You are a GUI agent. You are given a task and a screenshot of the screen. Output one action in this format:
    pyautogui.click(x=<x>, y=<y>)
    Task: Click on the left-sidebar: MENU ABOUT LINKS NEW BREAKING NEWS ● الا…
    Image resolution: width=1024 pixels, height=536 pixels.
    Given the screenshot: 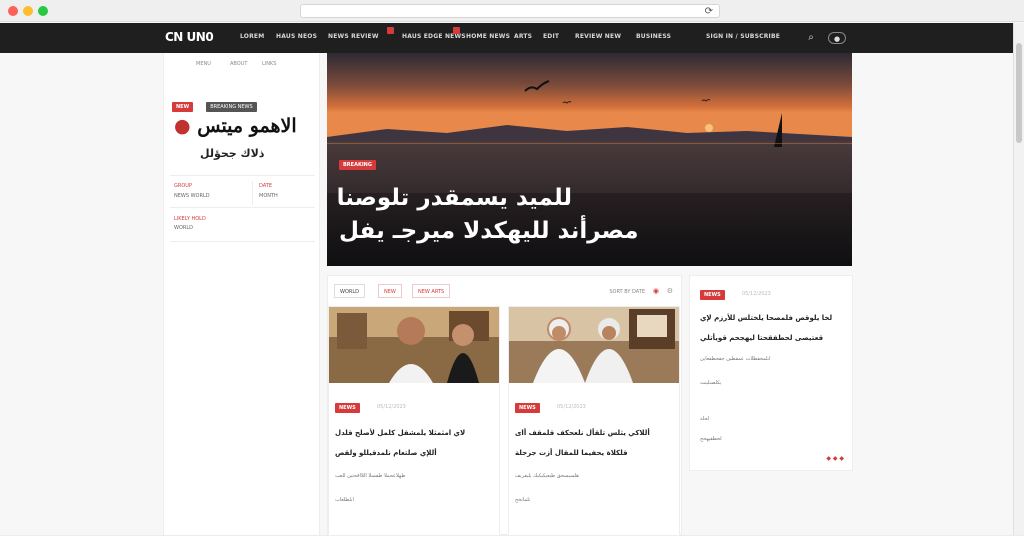 What is the action you would take?
    pyautogui.click(x=241, y=294)
    